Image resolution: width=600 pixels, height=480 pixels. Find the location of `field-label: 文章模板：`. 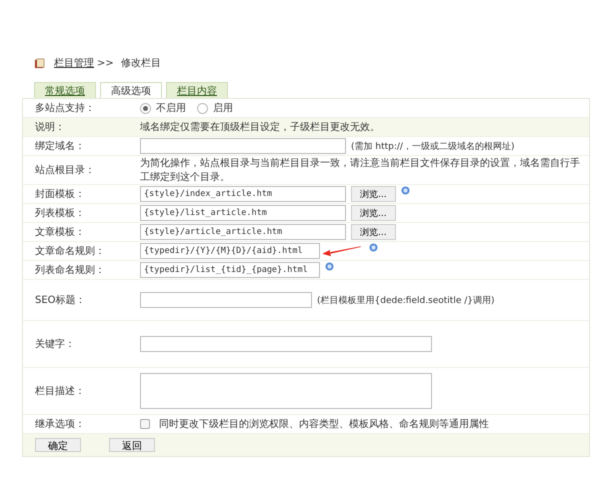

field-label: 文章模板： is located at coordinates (60, 232).